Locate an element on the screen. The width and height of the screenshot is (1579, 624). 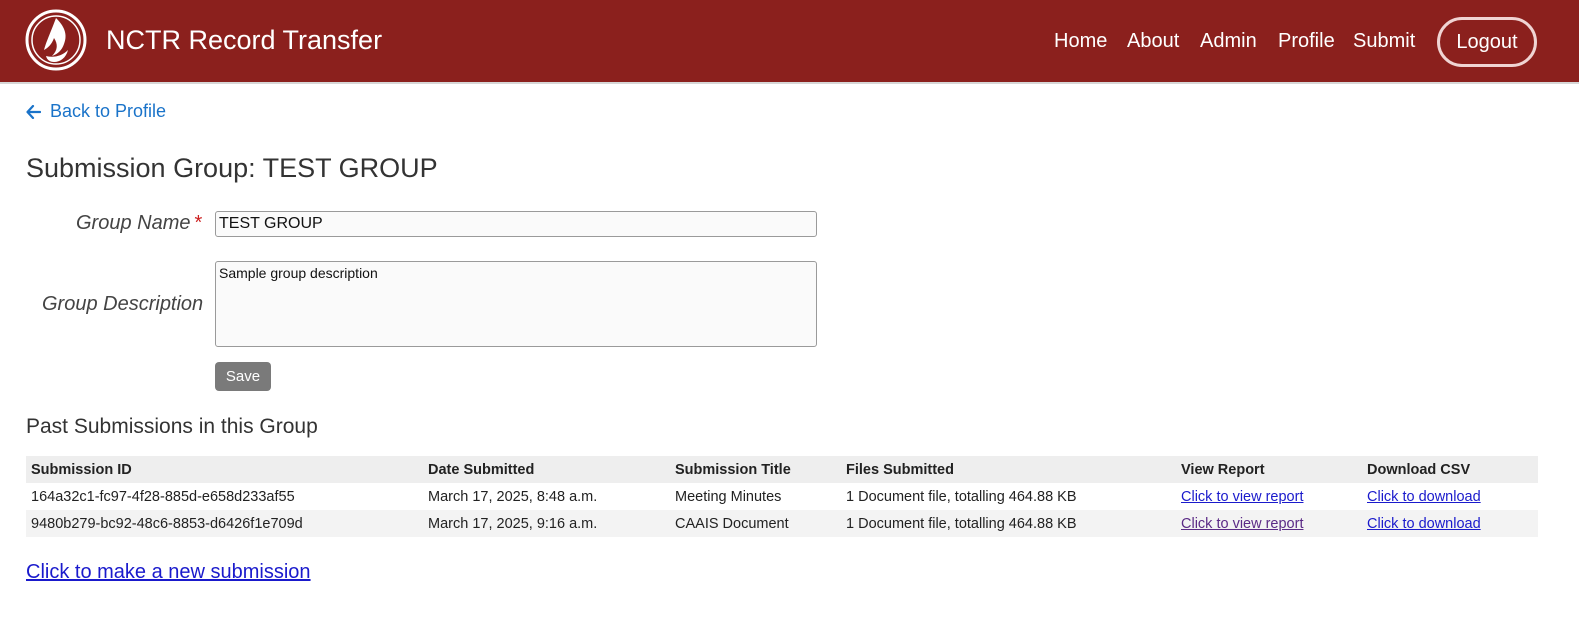
flame-feather-logo-icon is located at coordinates (56, 40).